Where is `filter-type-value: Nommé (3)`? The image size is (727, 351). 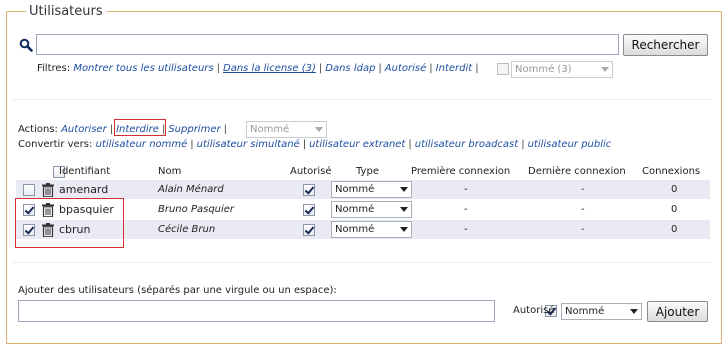
filter-type-value: Nommé (3) is located at coordinates (543, 69).